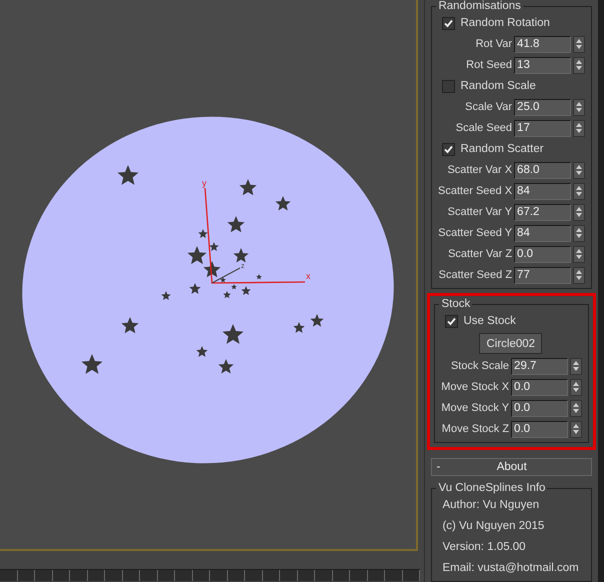 This screenshot has width=604, height=582. What do you see at coordinates (475, 387) in the screenshot?
I see `spinner-label: Move Stock X` at bounding box center [475, 387].